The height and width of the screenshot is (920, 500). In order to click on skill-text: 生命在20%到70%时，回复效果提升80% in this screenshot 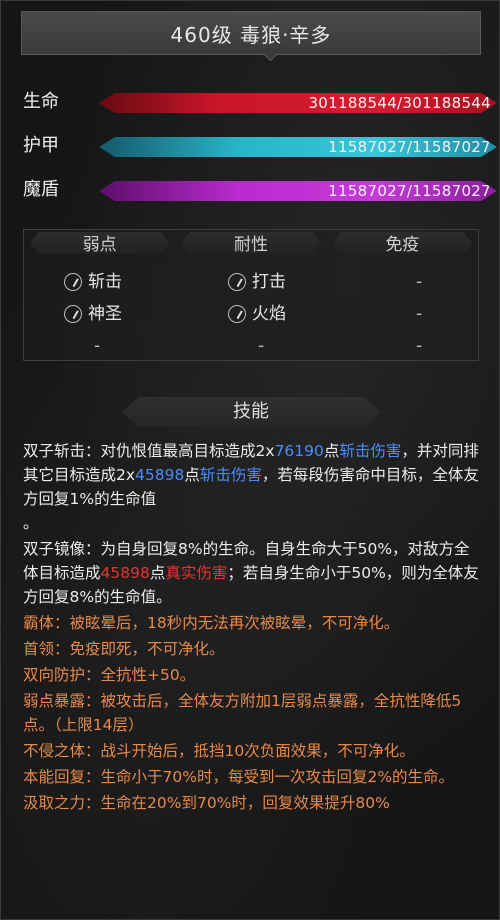, I will do `click(245, 803)`.